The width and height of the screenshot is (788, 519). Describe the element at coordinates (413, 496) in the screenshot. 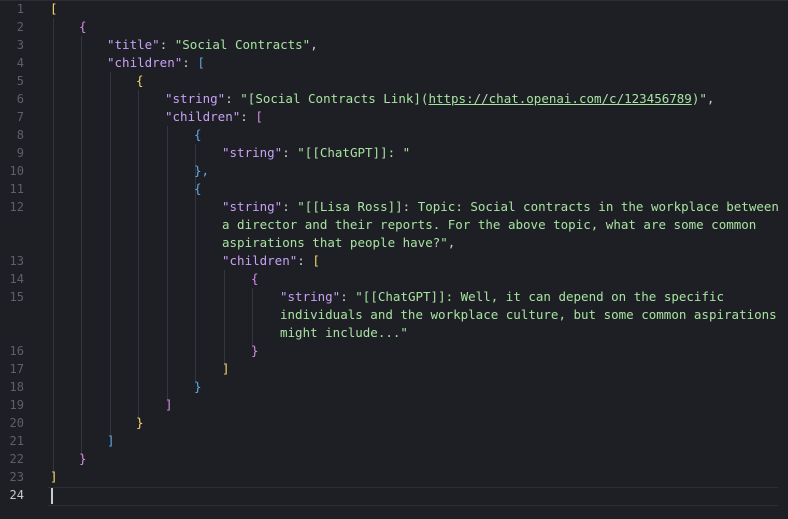

I see `current-line-highlight` at that location.